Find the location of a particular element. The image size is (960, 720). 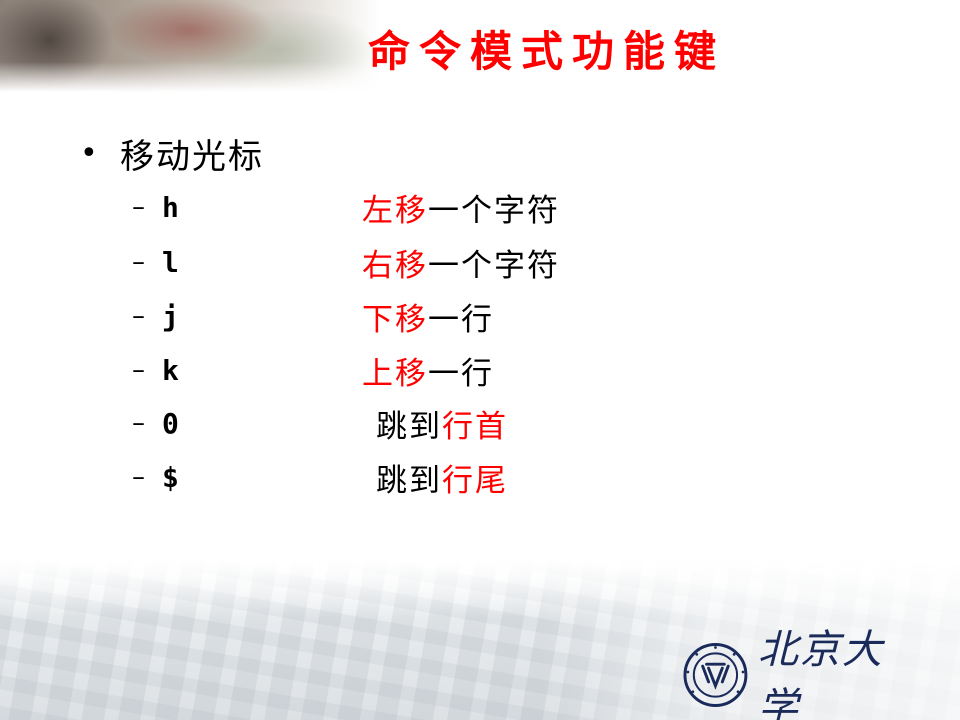

key-label: h is located at coordinates (170, 207).